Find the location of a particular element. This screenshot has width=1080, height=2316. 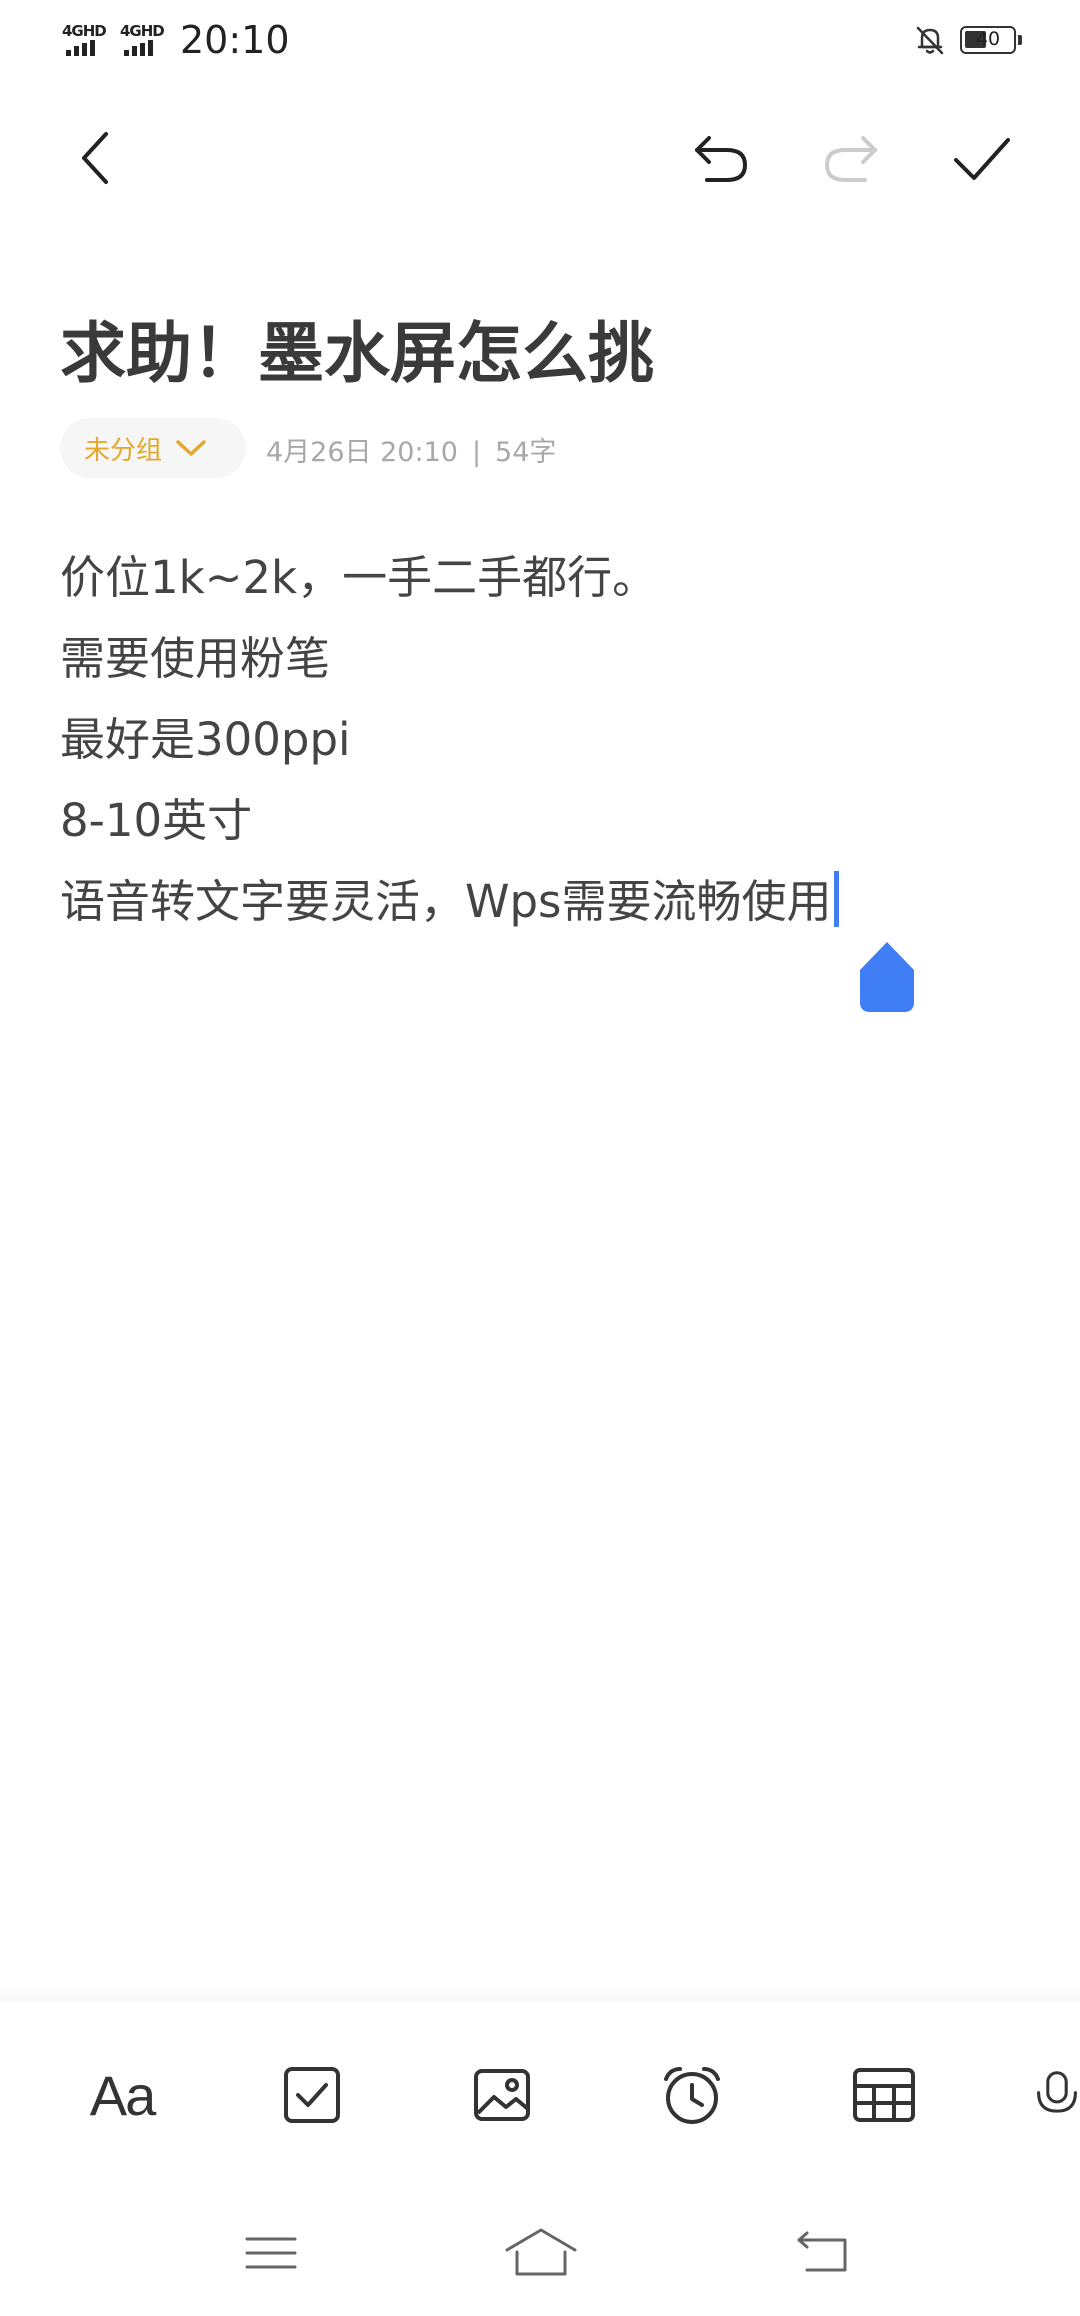

body-line: 价位1k~2k，一手二手都行。 is located at coordinates (359, 577).